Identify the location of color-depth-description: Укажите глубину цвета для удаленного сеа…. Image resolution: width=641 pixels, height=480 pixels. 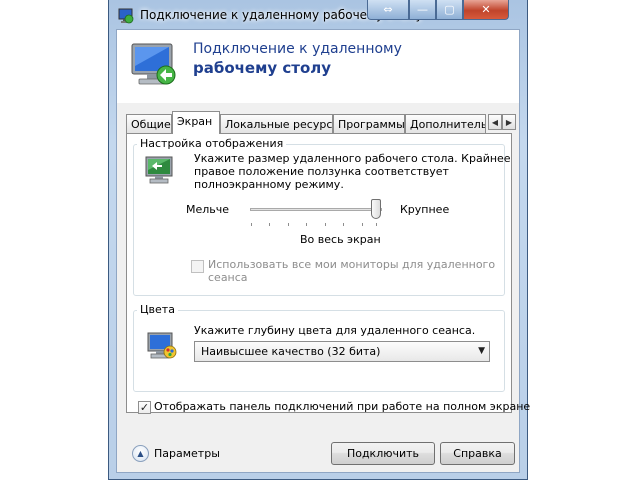
(335, 330).